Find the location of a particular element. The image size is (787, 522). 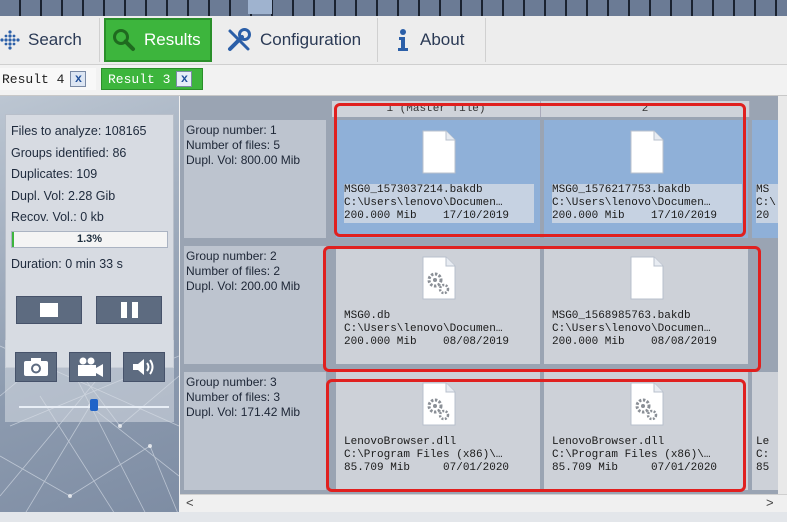

nav-about-button: About is located at coordinates (433, 40).